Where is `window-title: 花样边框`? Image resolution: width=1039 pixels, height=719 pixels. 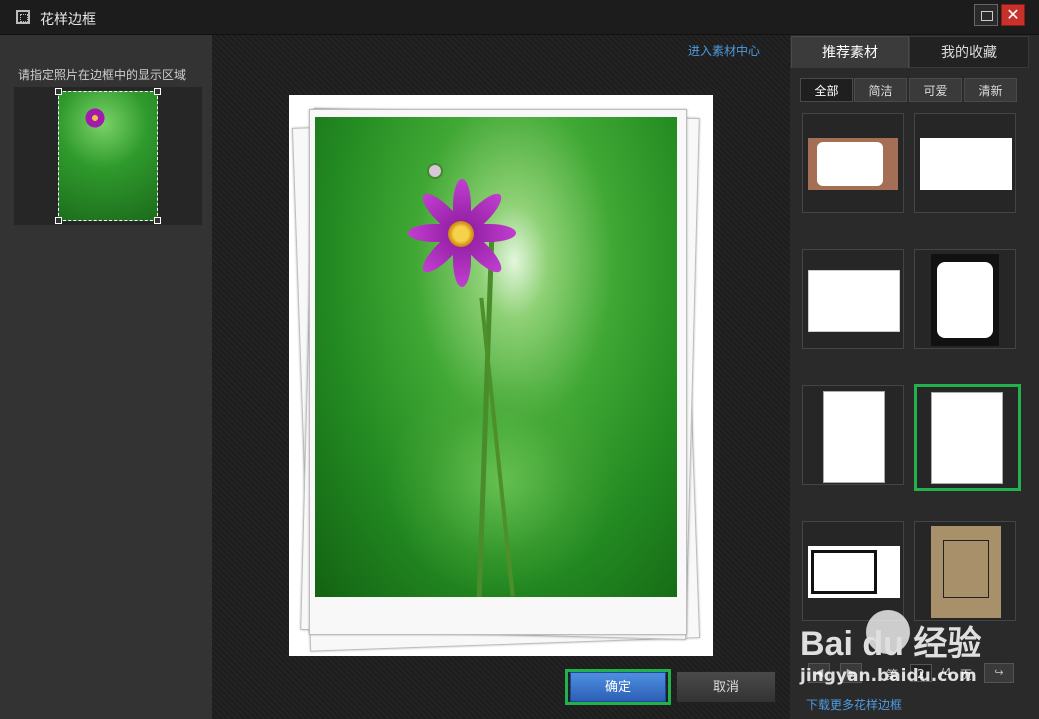
window-title: 花样边框 is located at coordinates (68, 20).